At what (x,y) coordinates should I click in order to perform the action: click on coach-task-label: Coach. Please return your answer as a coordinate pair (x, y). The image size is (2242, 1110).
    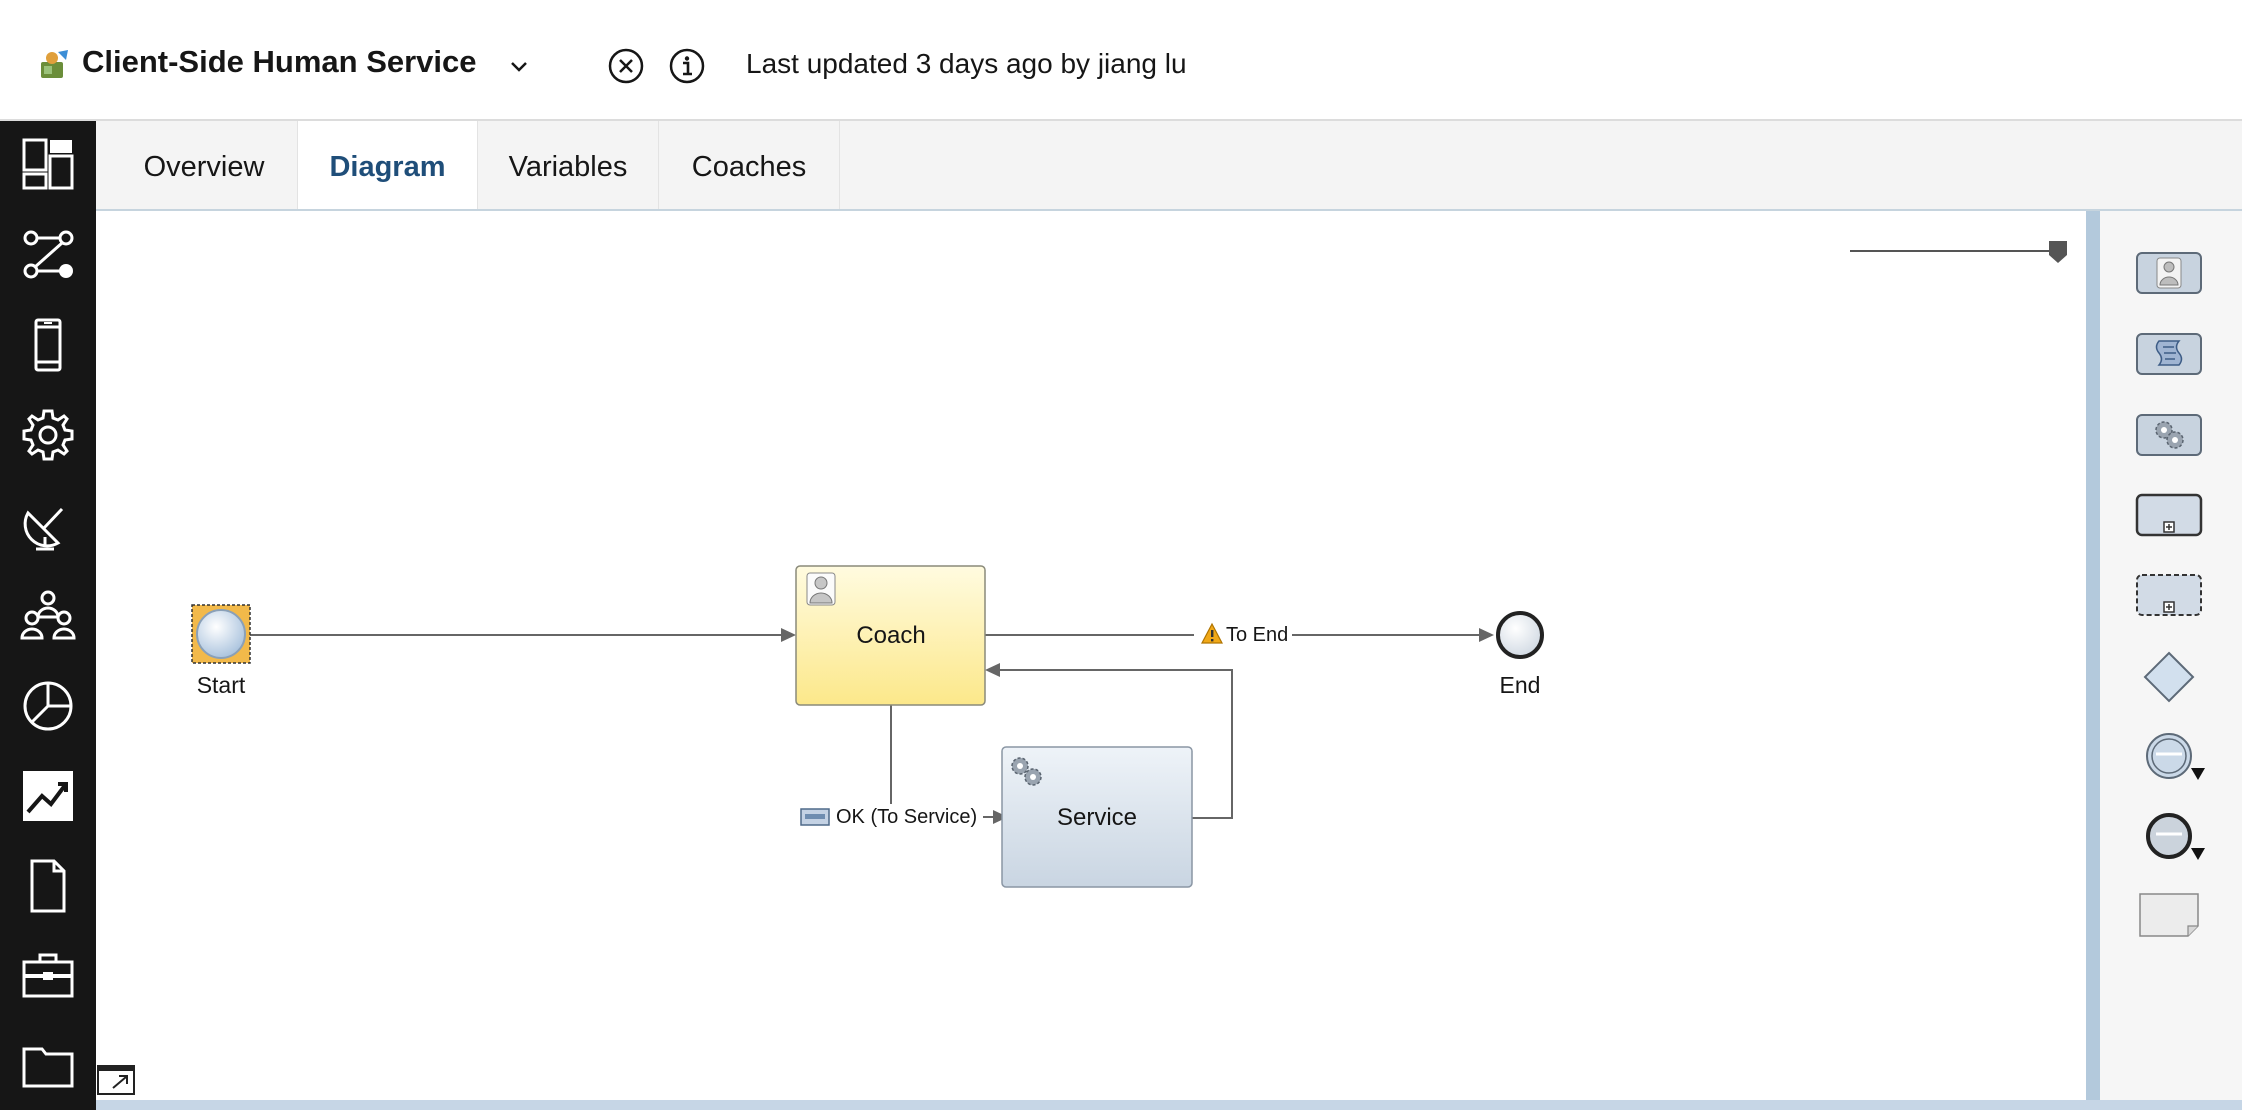
    Looking at the image, I should click on (890, 635).